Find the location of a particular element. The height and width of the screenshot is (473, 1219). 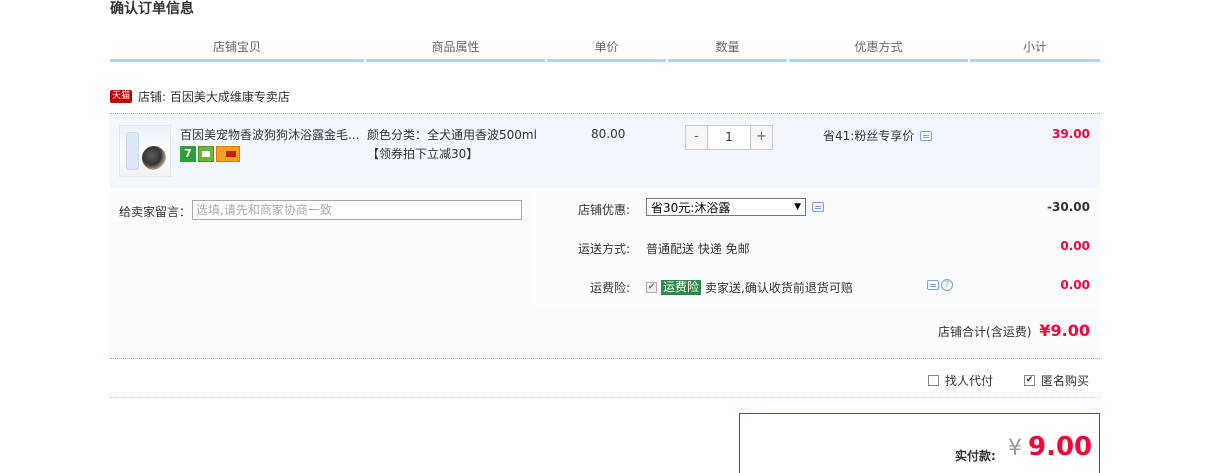

product-bottle-image is located at coordinates (132, 151).